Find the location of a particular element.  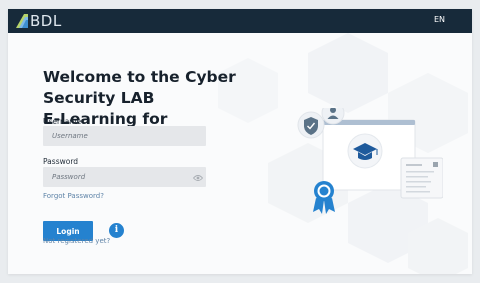

graduation-cap-icon is located at coordinates (365, 151).